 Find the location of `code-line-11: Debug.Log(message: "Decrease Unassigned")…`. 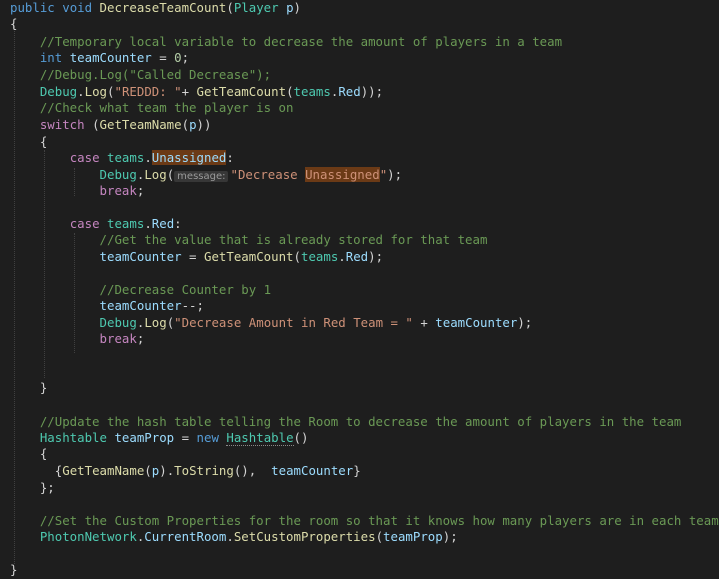

code-line-11: Debug.Log(message: "Decrease Unassigned")… is located at coordinates (206, 175).